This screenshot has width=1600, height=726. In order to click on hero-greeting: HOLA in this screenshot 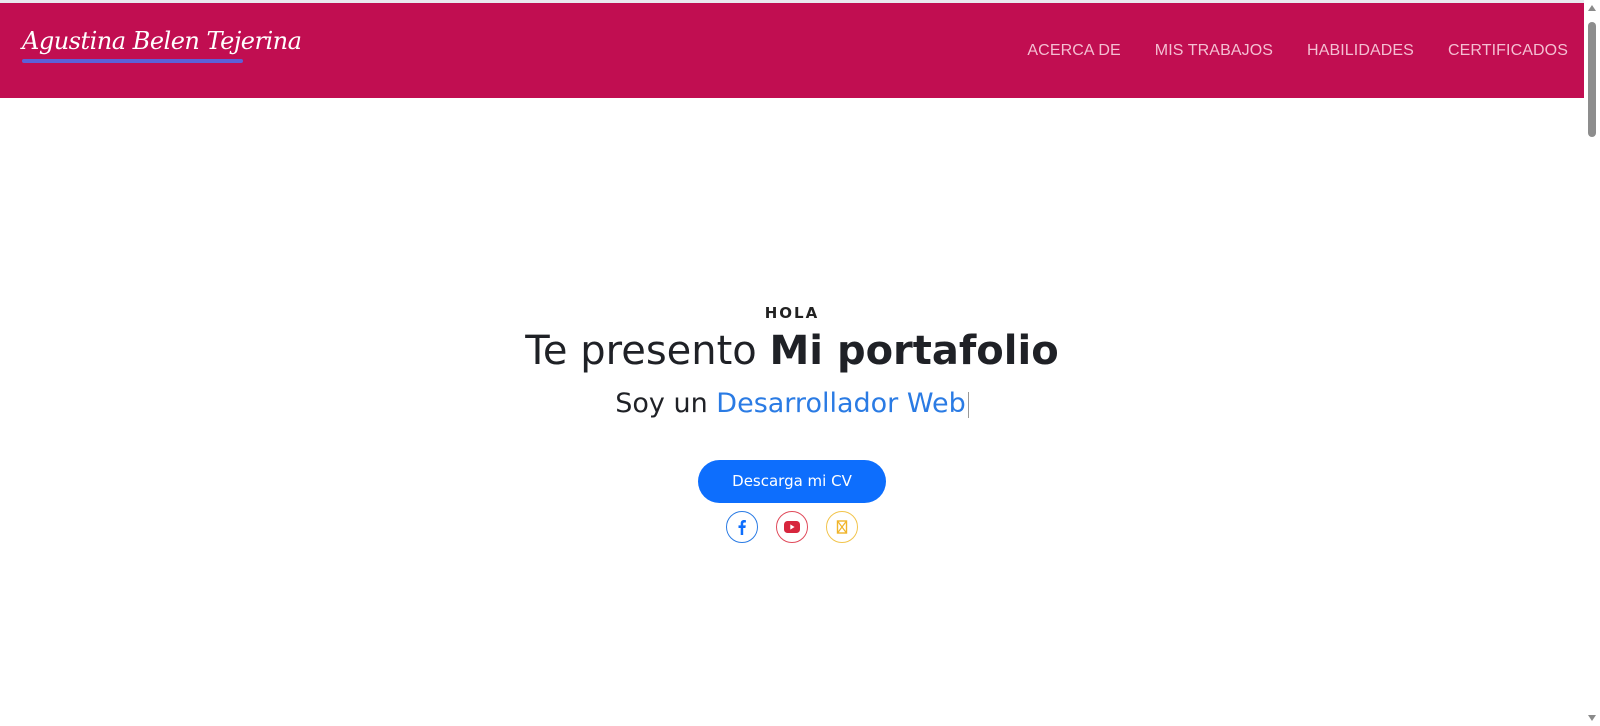, I will do `click(792, 313)`.